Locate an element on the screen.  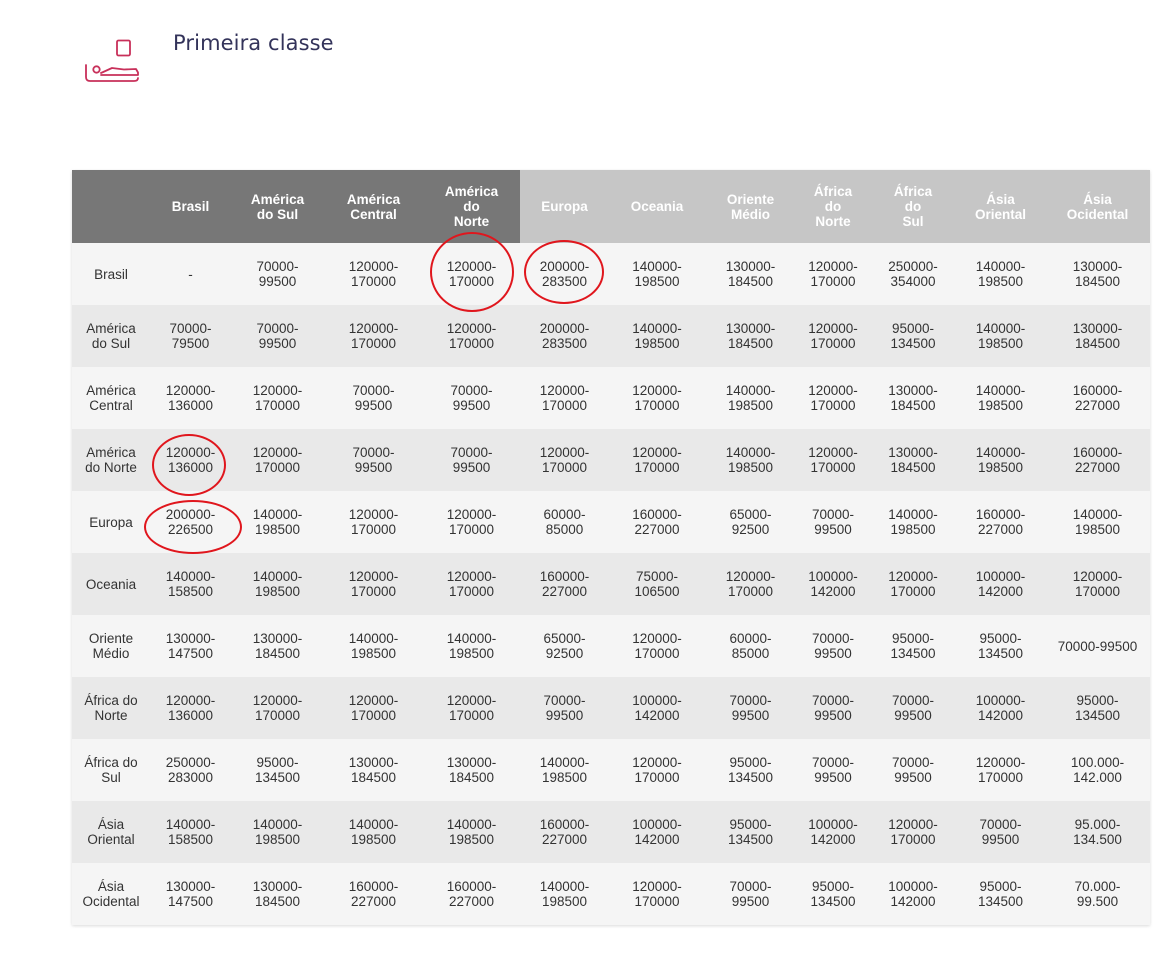
row-header: Oriente Médio is located at coordinates (111, 646).